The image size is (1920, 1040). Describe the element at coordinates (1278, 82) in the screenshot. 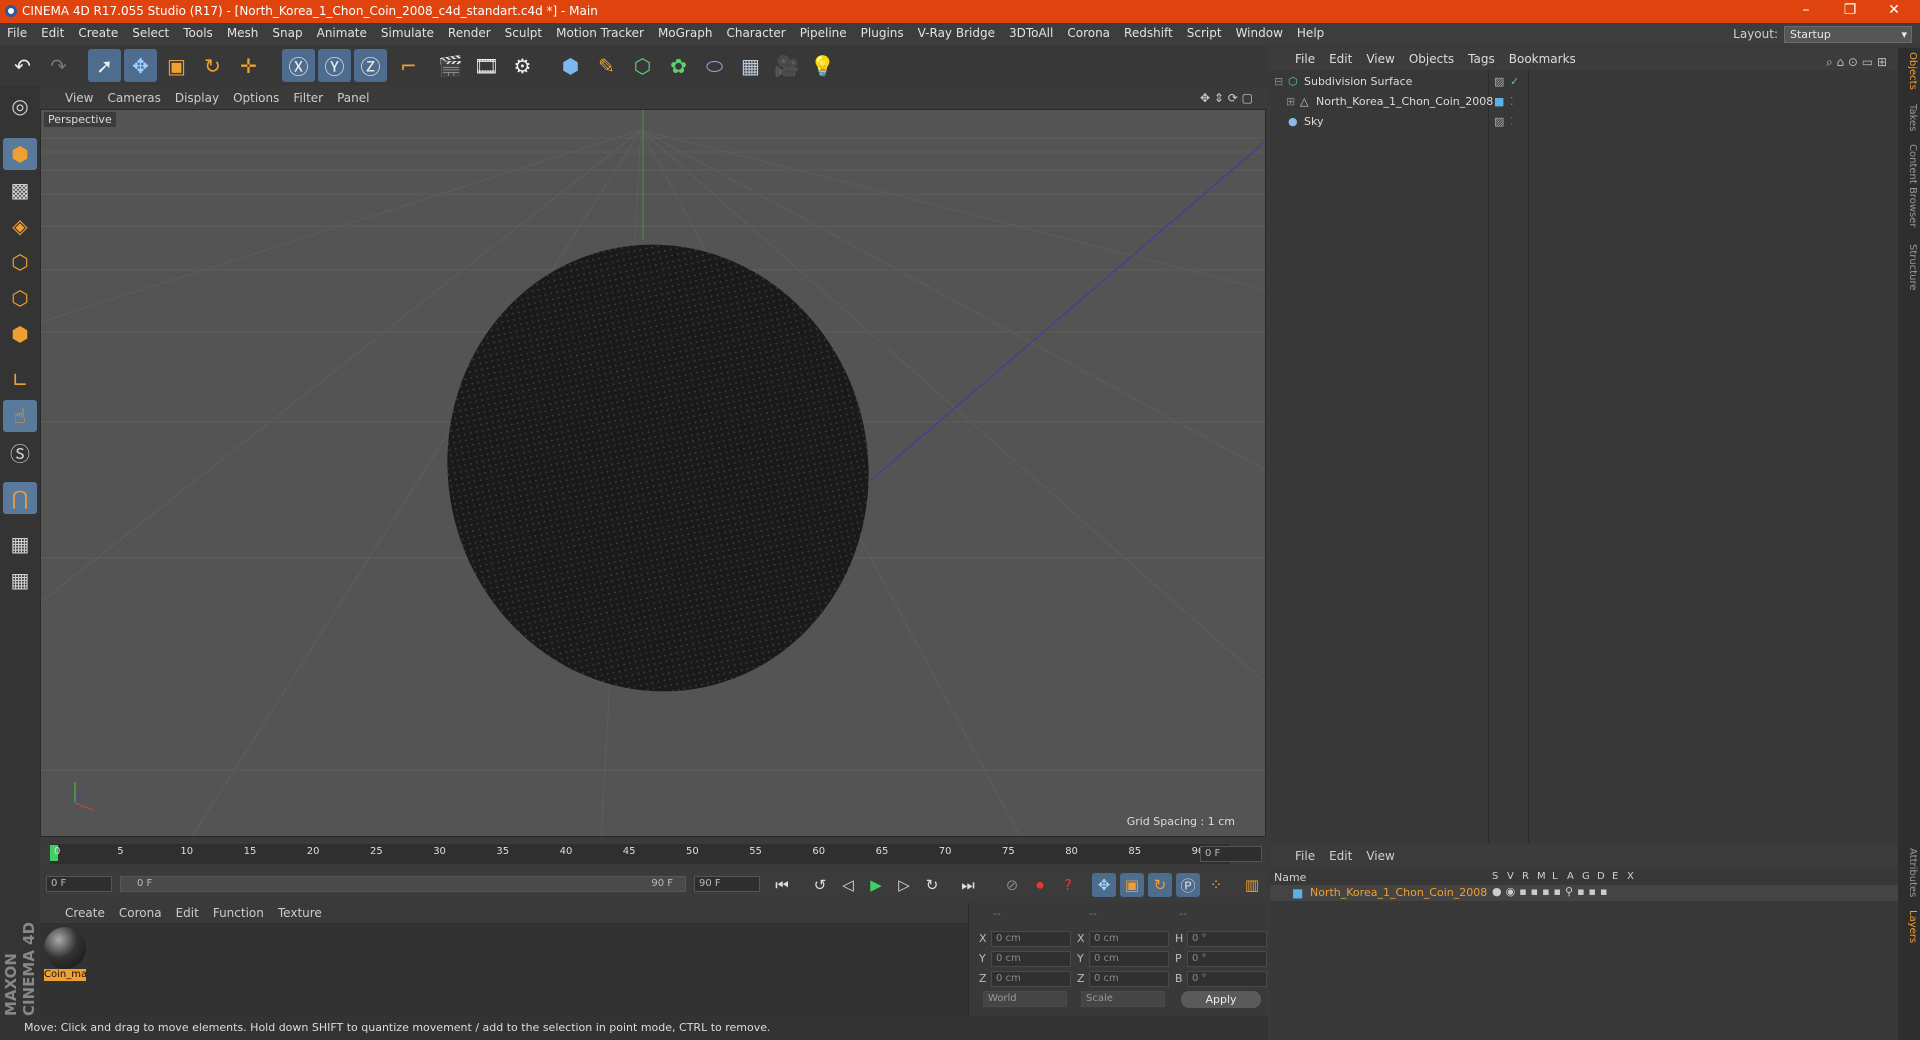

I see `expand-icon: ⊟` at that location.